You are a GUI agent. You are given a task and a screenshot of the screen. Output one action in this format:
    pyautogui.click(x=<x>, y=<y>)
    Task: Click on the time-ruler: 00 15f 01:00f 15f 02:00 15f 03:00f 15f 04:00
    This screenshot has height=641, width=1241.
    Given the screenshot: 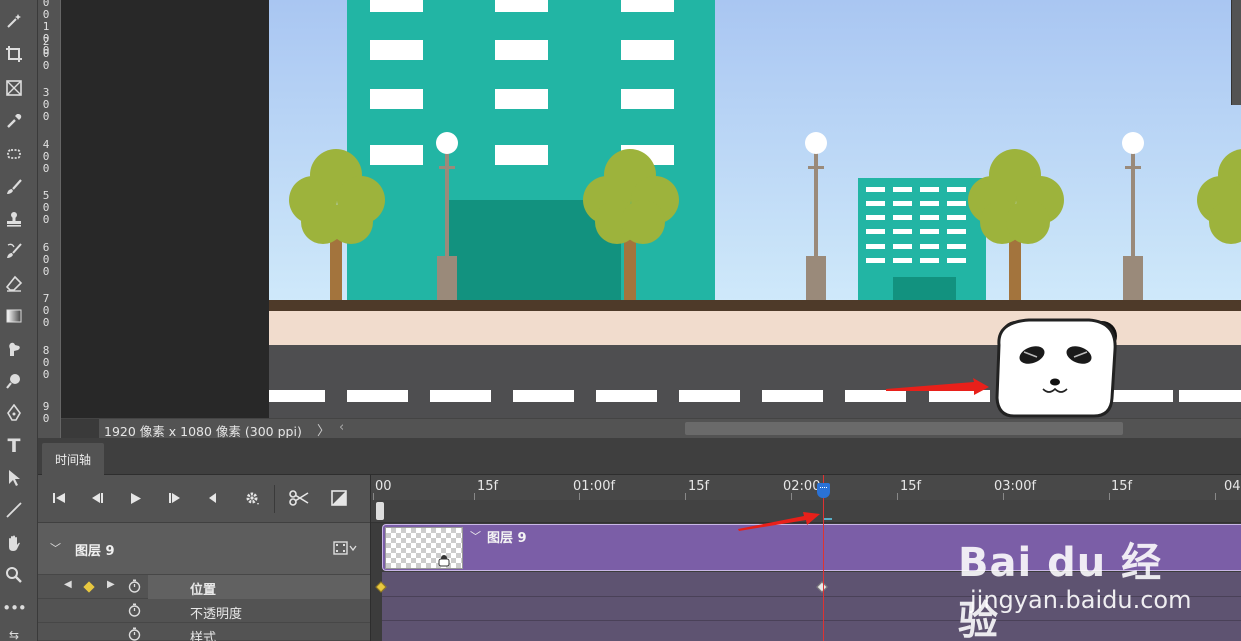 What is the action you would take?
    pyautogui.click(x=806, y=487)
    